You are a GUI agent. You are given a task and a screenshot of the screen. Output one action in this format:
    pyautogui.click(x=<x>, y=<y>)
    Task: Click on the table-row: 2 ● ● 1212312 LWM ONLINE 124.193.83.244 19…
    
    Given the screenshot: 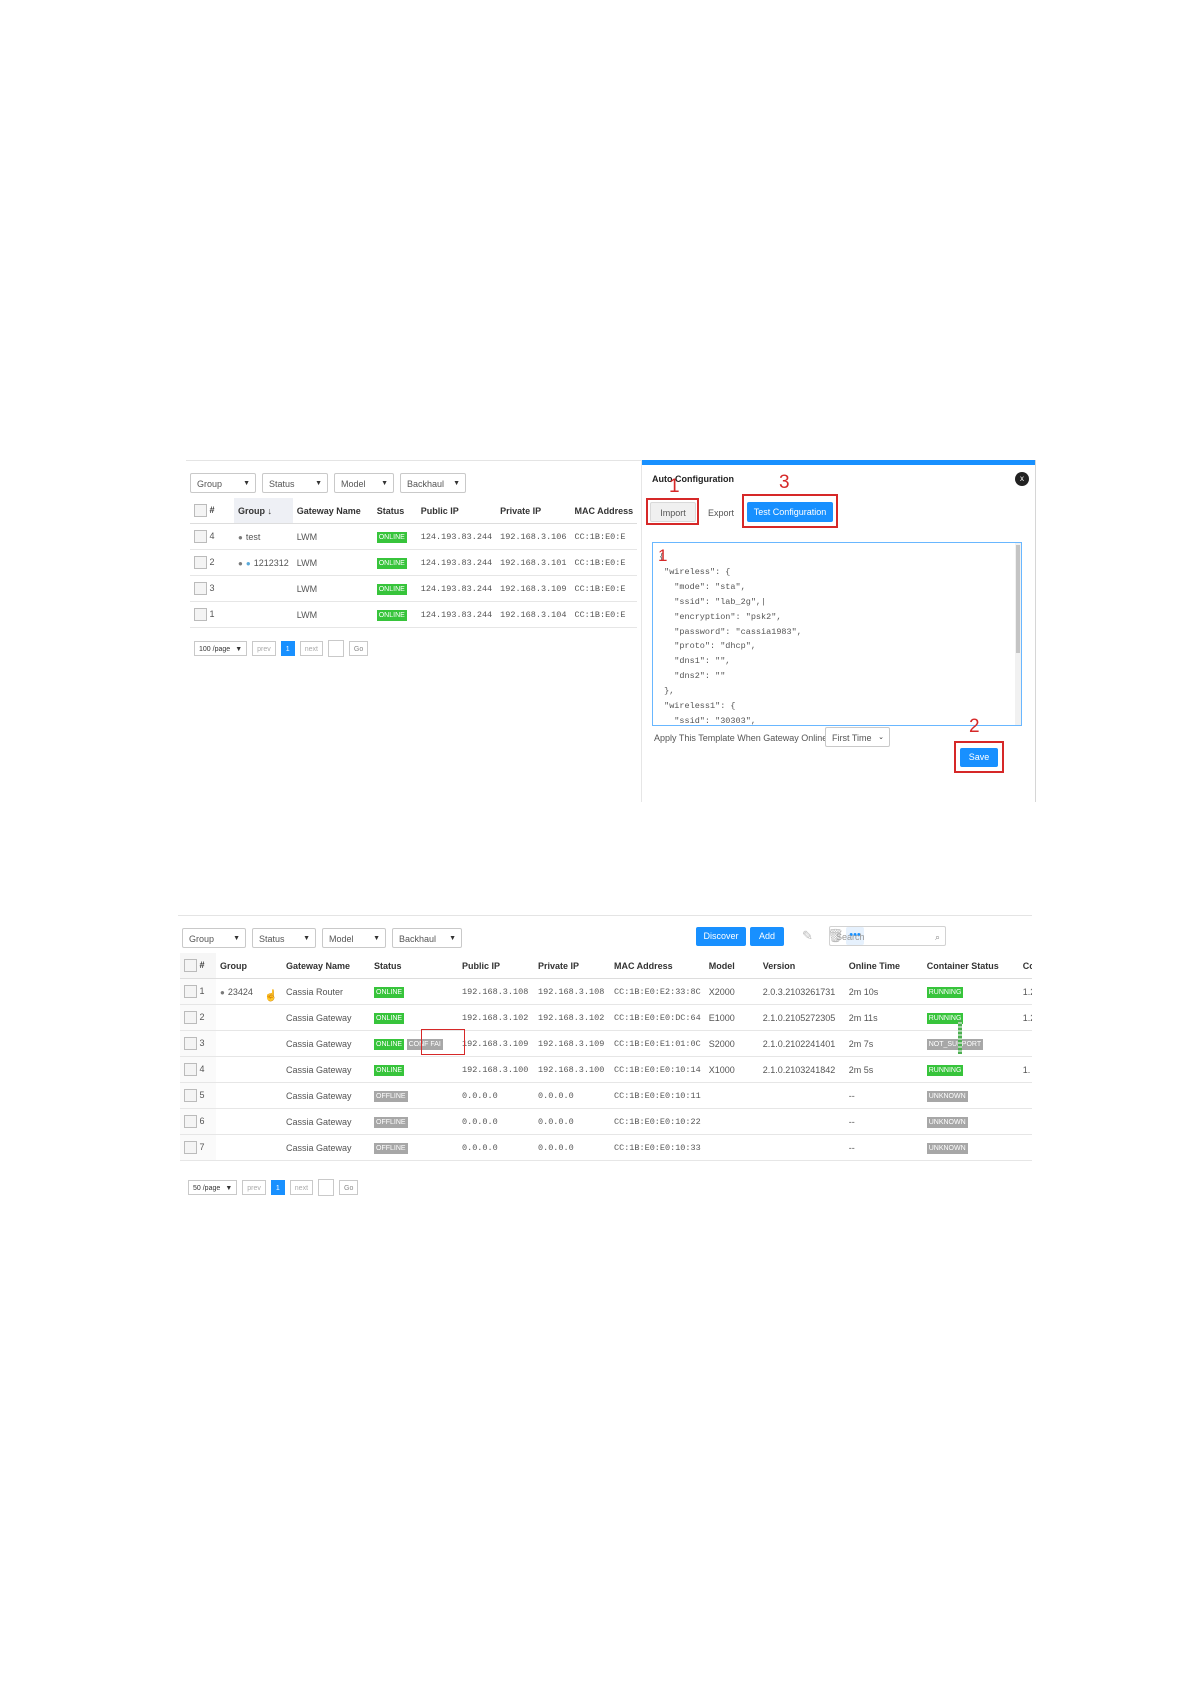 What is the action you would take?
    pyautogui.click(x=414, y=562)
    